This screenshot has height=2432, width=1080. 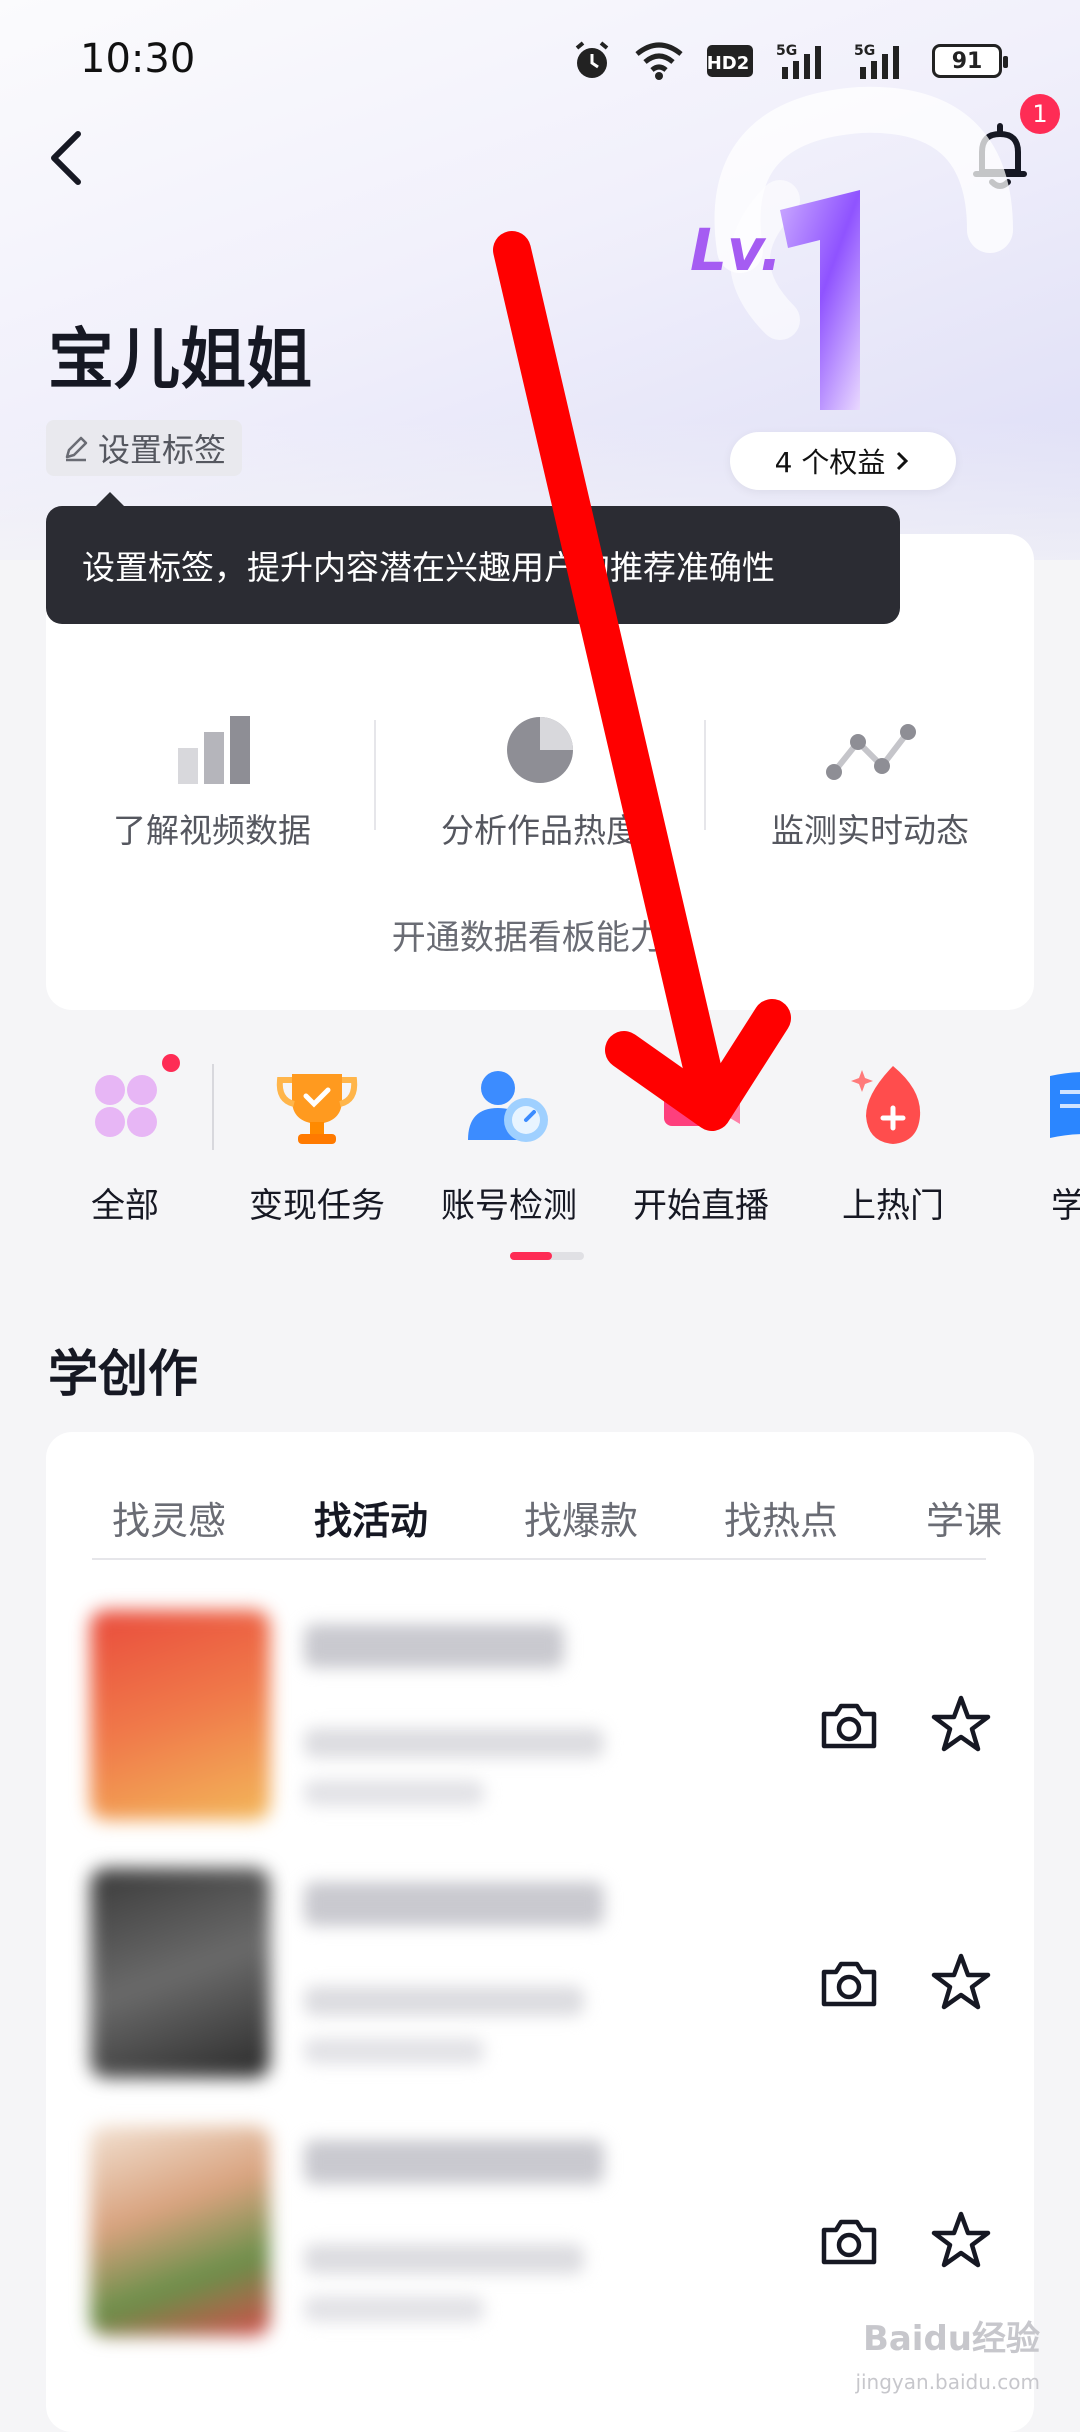 What do you see at coordinates (701, 1206) in the screenshot?
I see `shortcut-label: 开始直播` at bounding box center [701, 1206].